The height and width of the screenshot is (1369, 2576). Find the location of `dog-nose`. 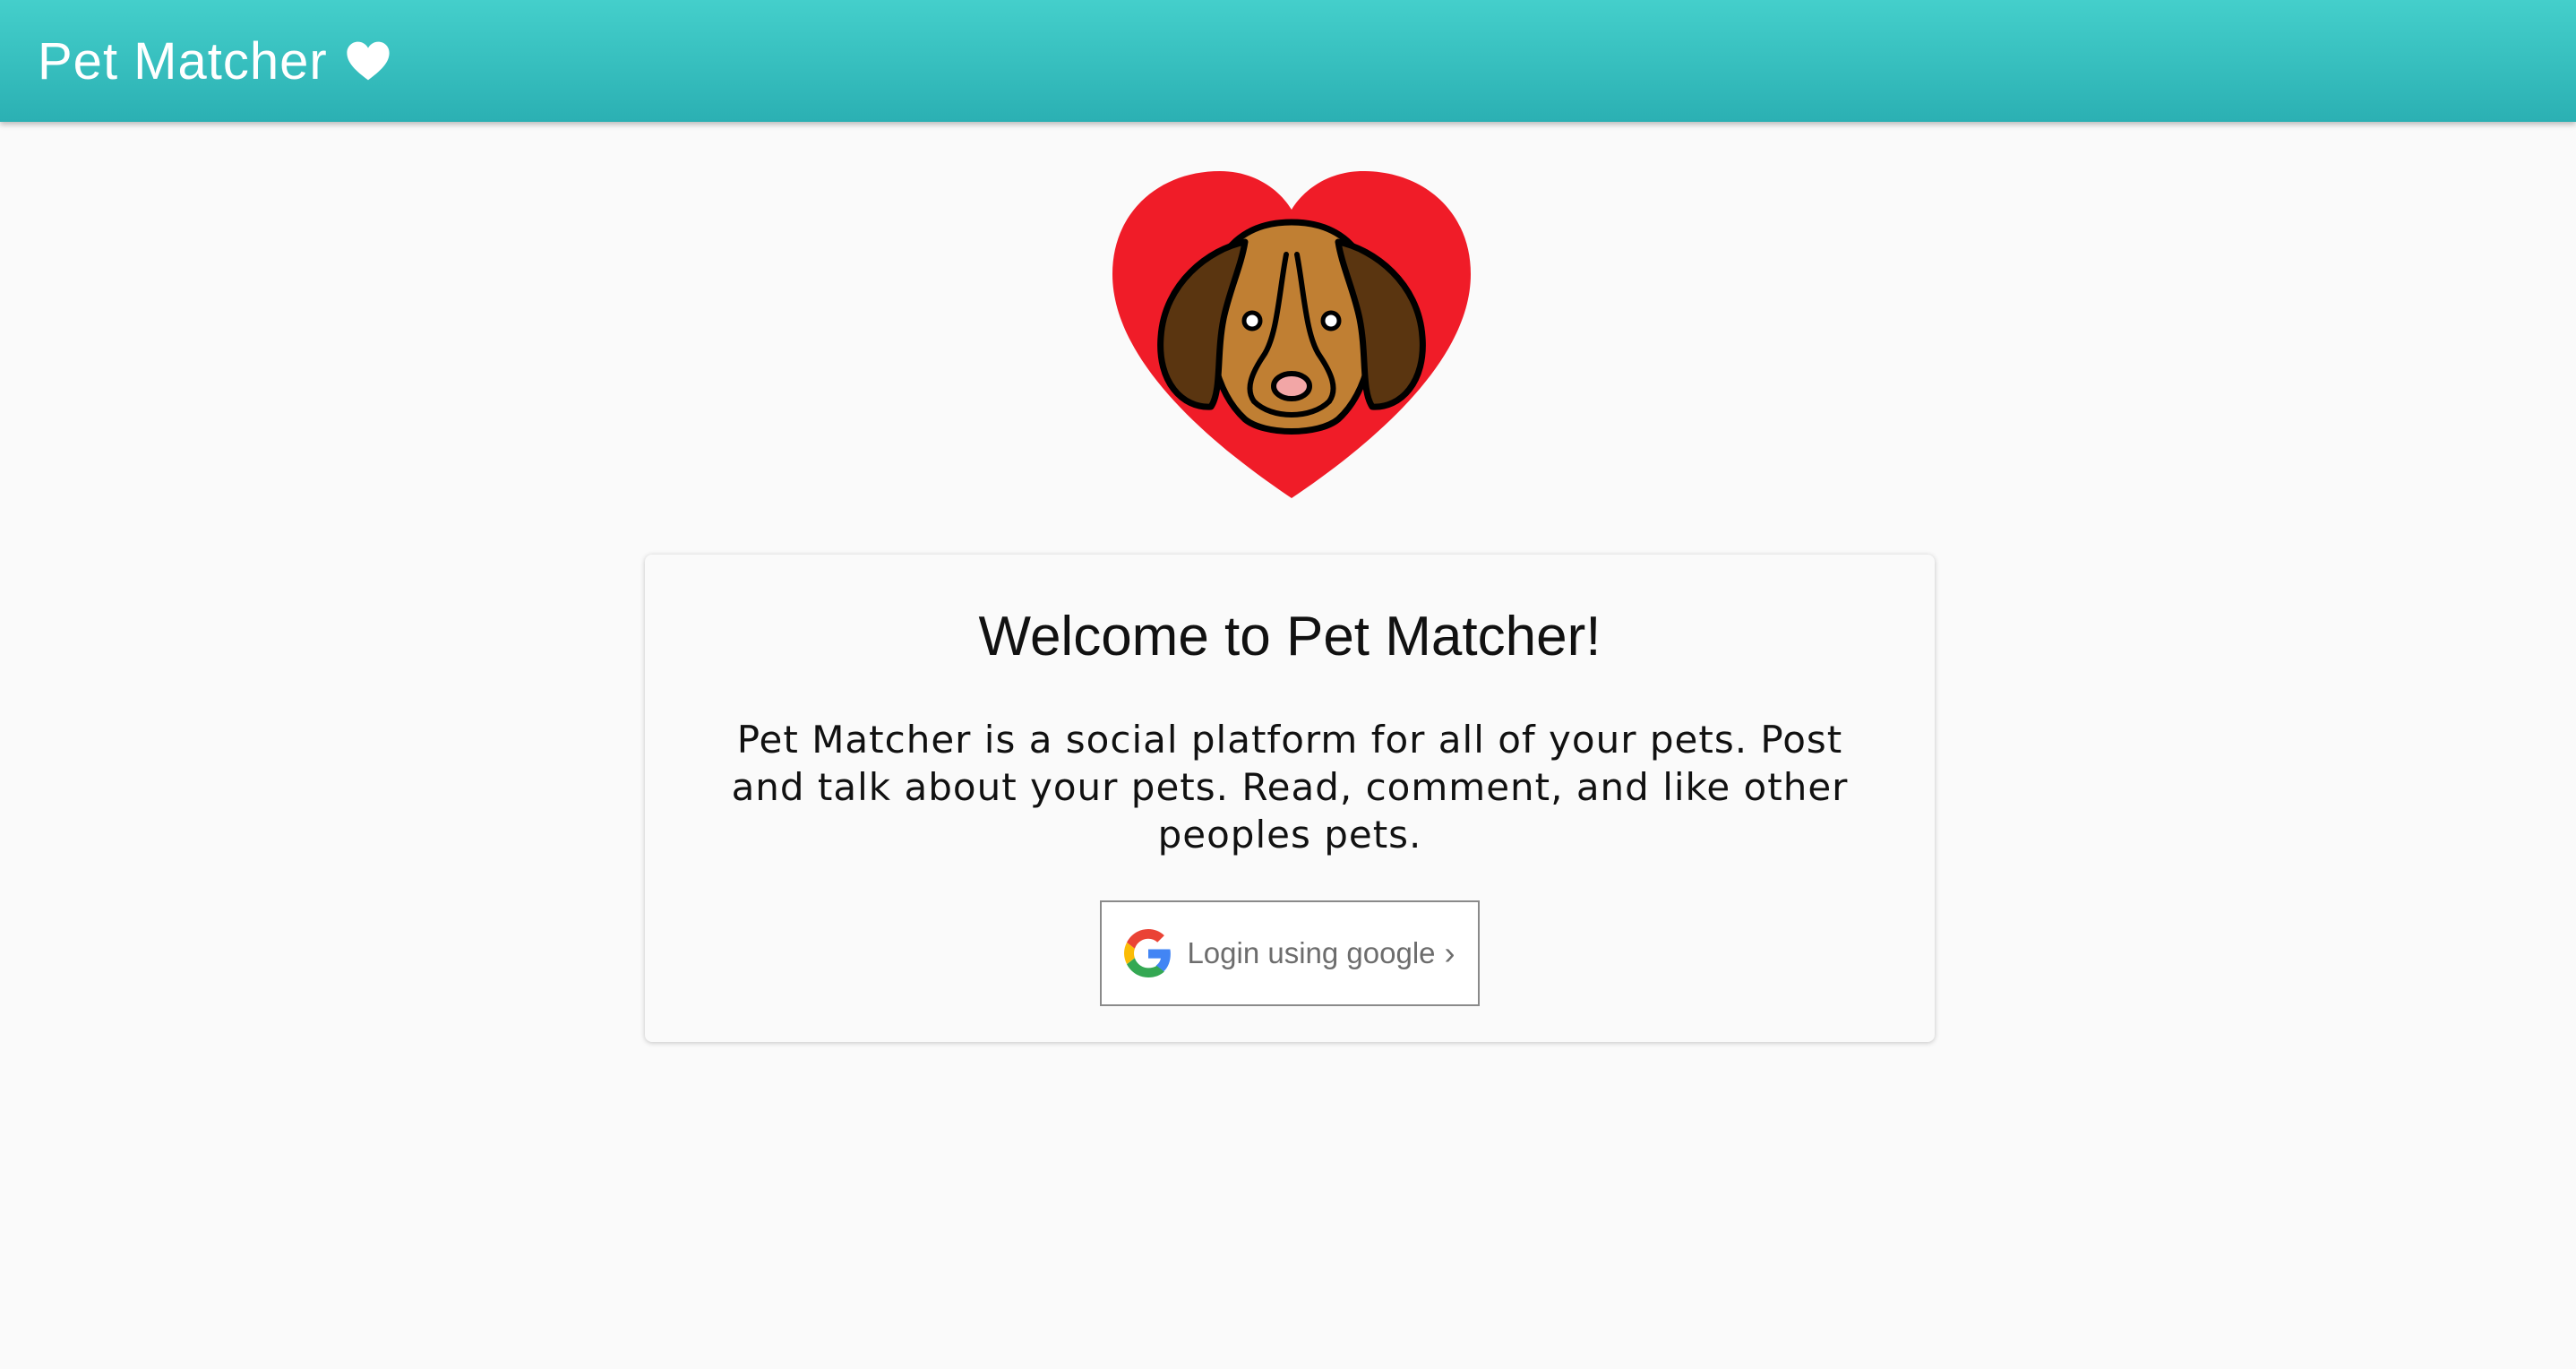

dog-nose is located at coordinates (1291, 386).